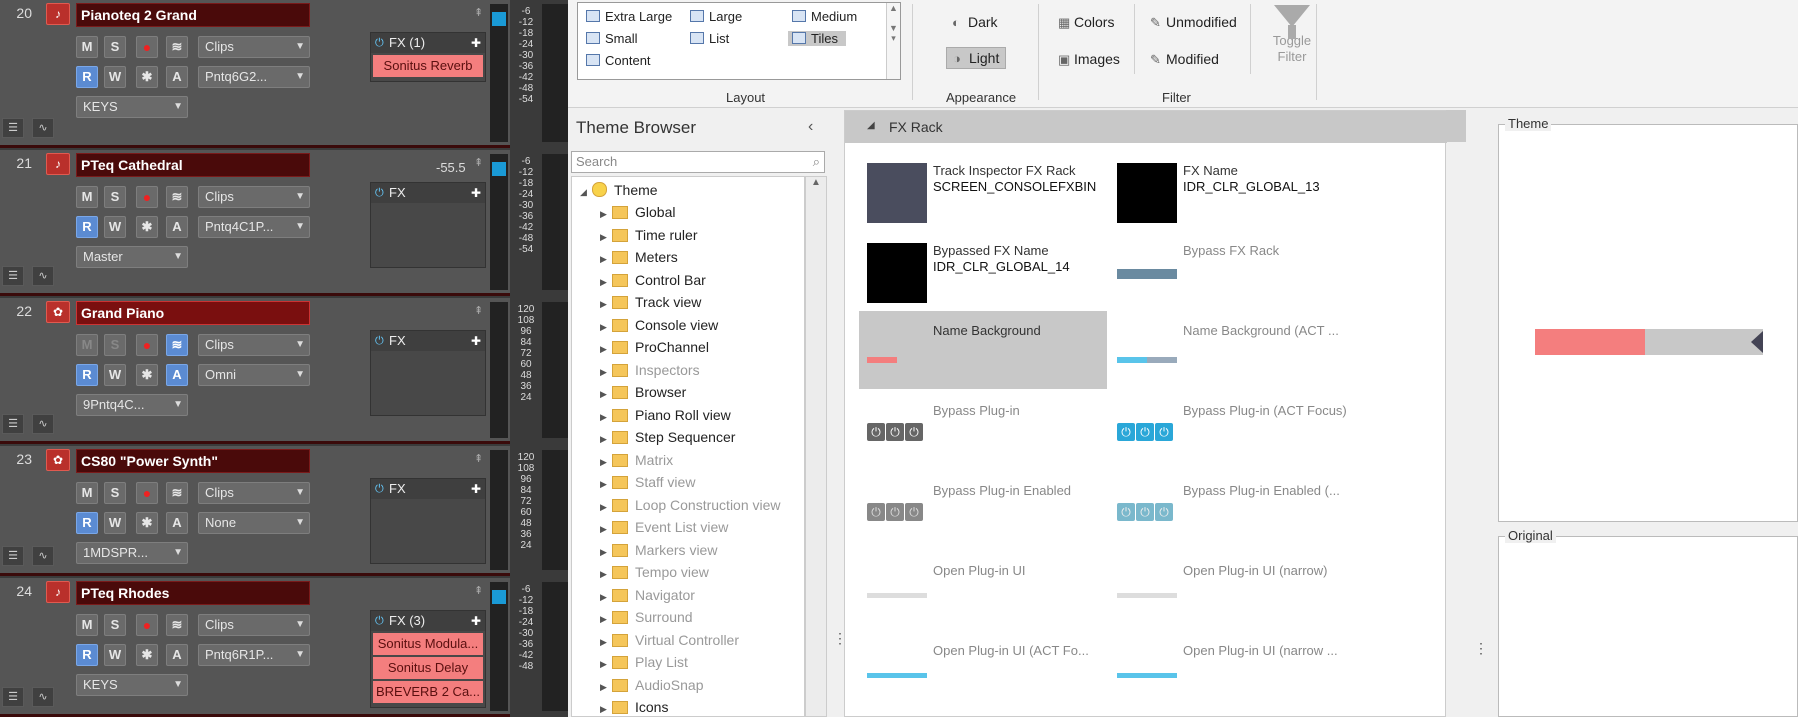 The width and height of the screenshot is (1798, 717). Describe the element at coordinates (639, 257) in the screenshot. I see `tree-item: ▶ Meters` at that location.